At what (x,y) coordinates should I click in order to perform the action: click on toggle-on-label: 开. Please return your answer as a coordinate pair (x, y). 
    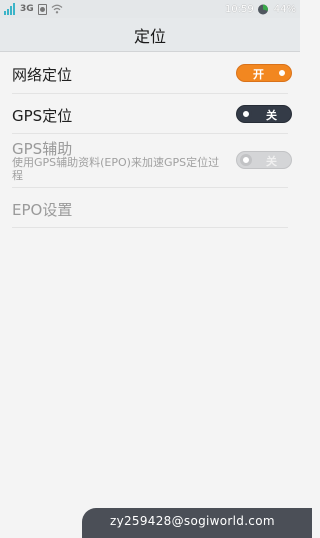
    Looking at the image, I should click on (258, 74).